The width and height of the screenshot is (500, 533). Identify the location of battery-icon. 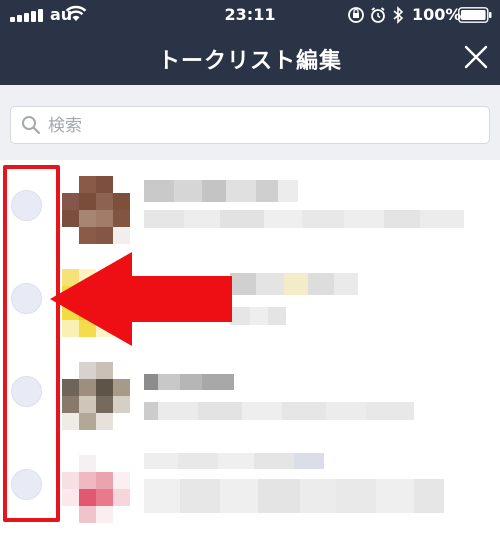
(475, 15).